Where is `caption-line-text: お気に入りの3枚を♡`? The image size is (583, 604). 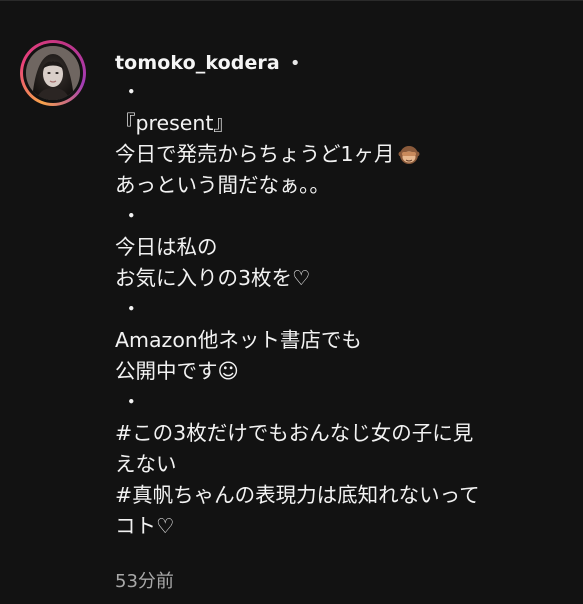
caption-line-text: お気に入りの3枚を♡ is located at coordinates (213, 278).